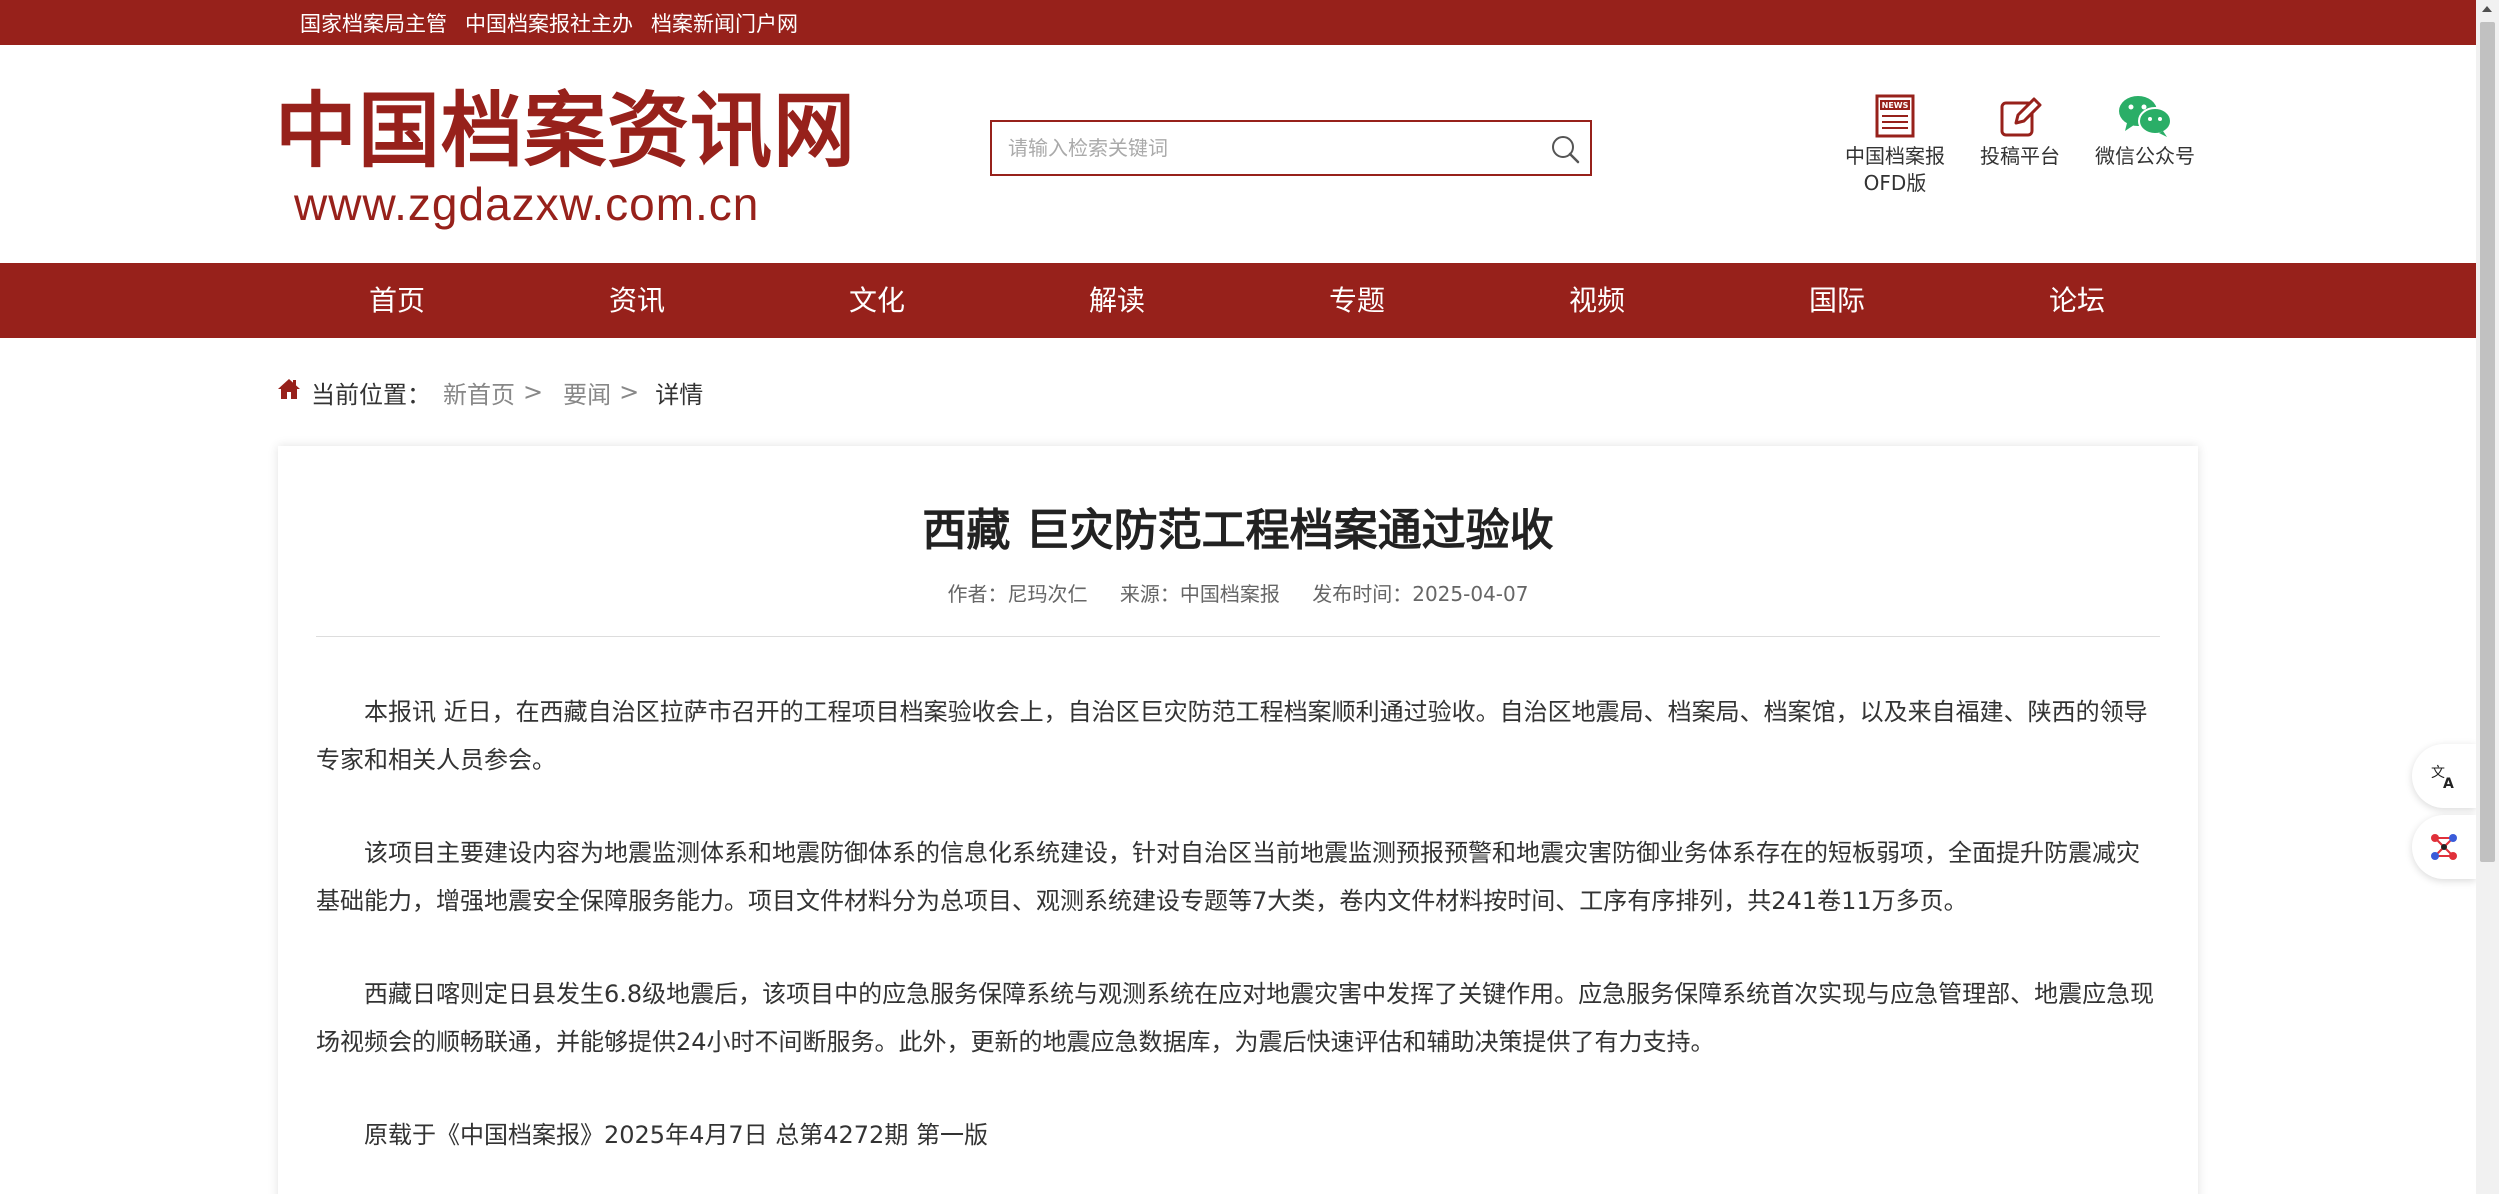 The image size is (2499, 1194). What do you see at coordinates (1420, 594) in the screenshot?
I see `article-date: 发布时间：2025-04-07` at bounding box center [1420, 594].